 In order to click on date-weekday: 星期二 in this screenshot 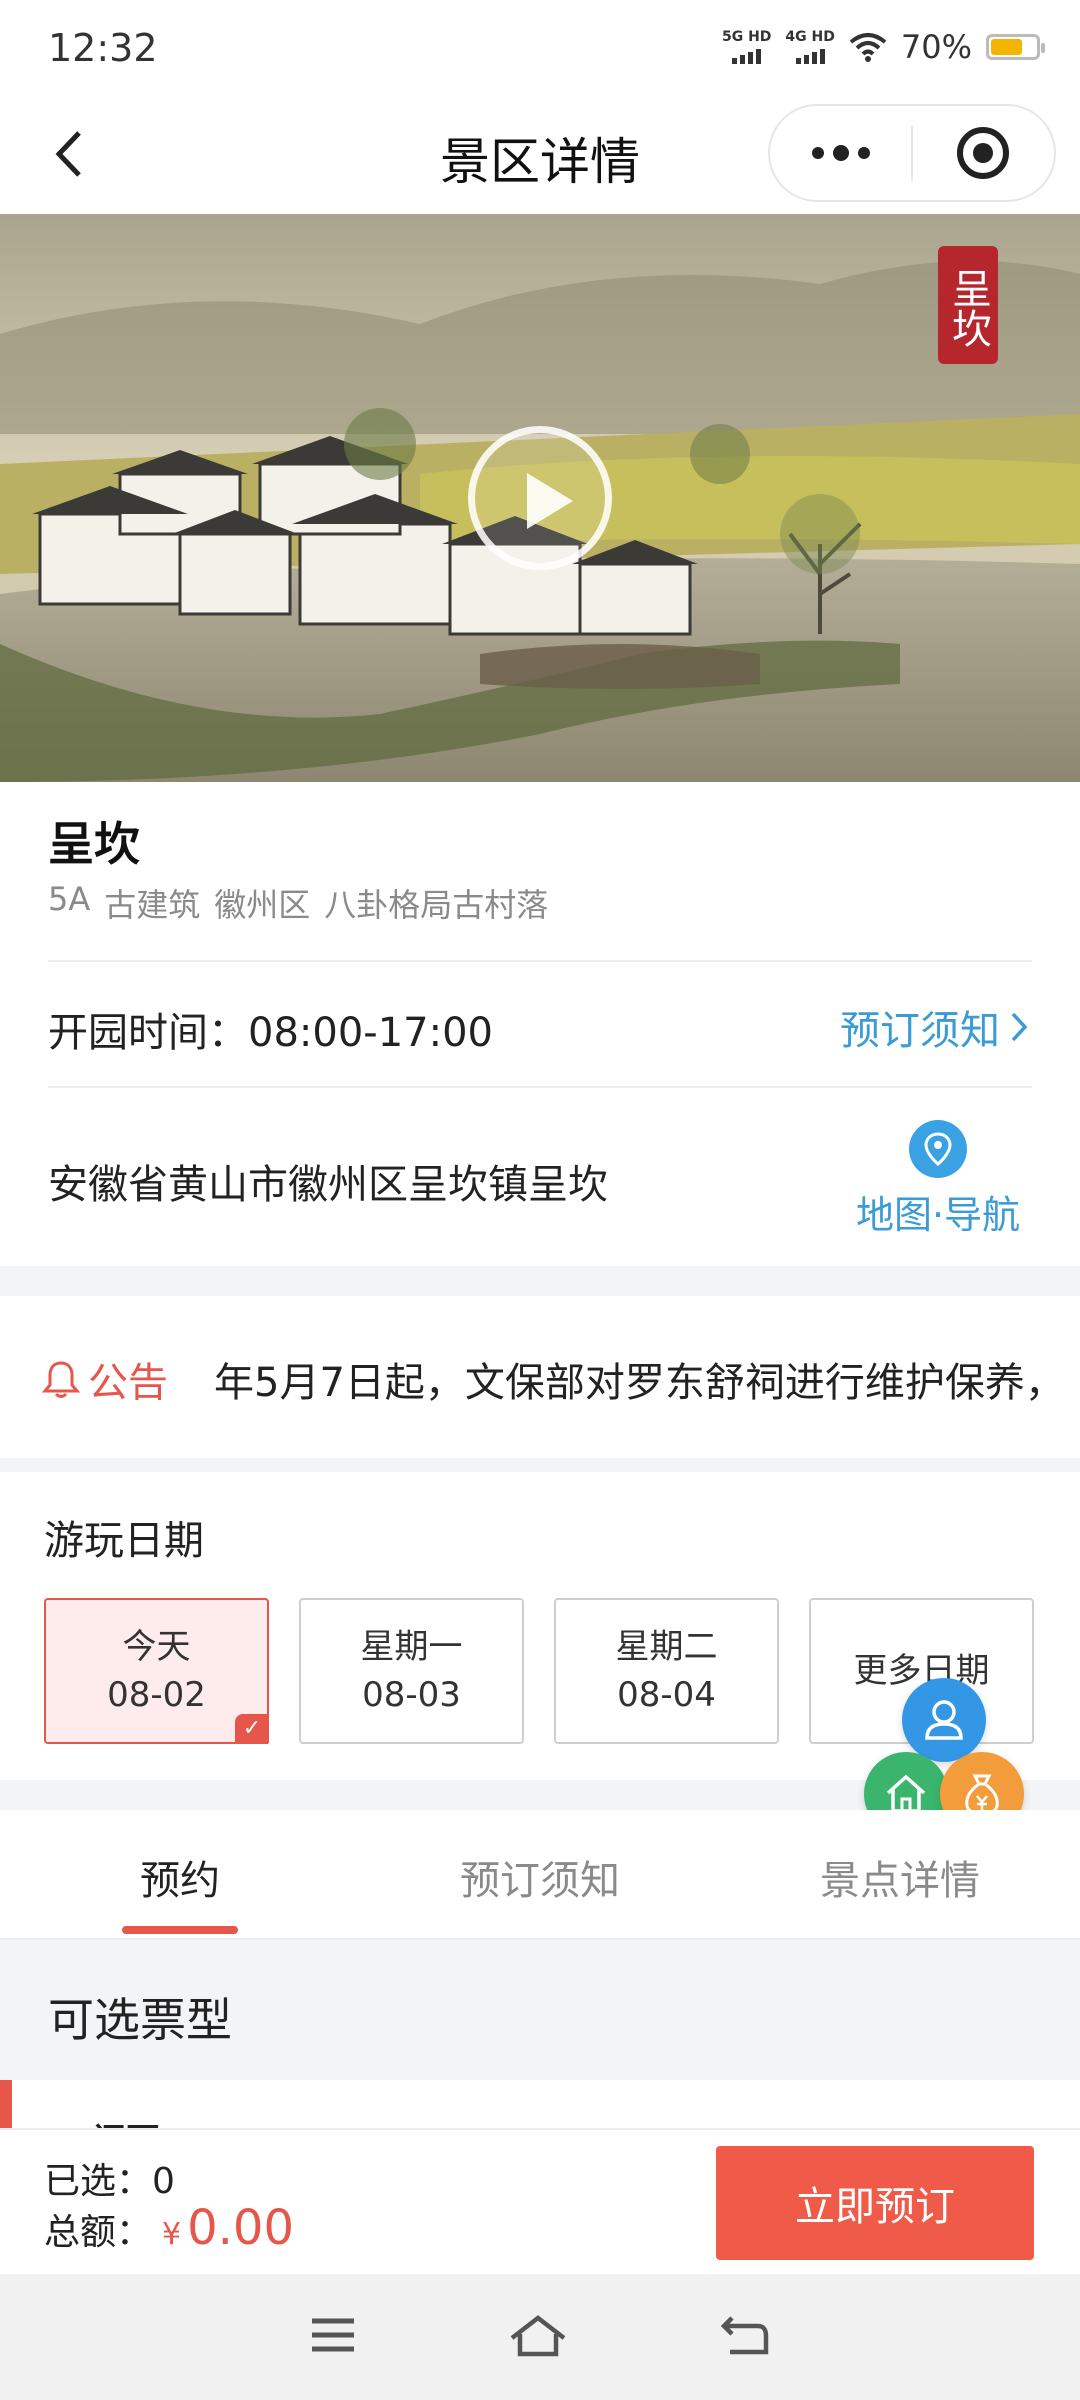, I will do `click(666, 1647)`.